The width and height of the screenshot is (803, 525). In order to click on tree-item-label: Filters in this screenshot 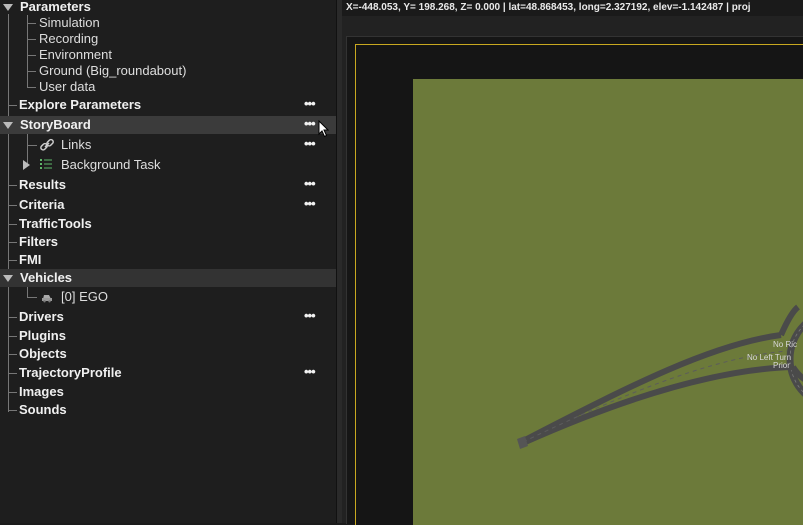, I will do `click(39, 241)`.